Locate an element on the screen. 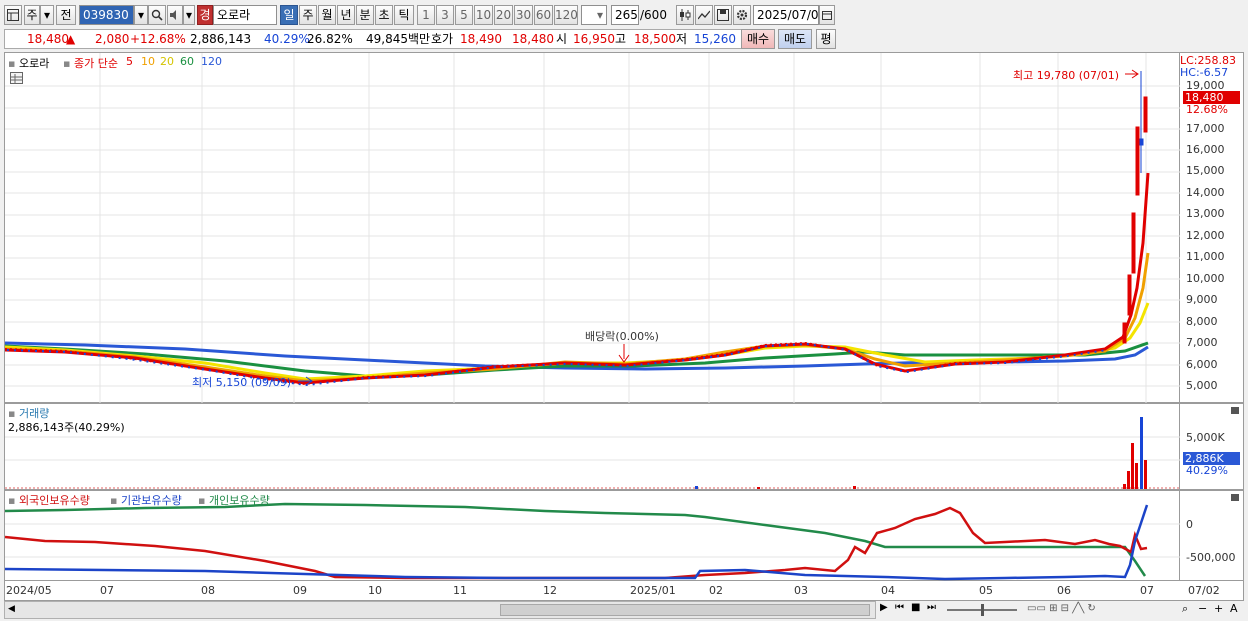 The height and width of the screenshot is (621, 1248). y-tick-7000: 7,000 is located at coordinates (1202, 342).